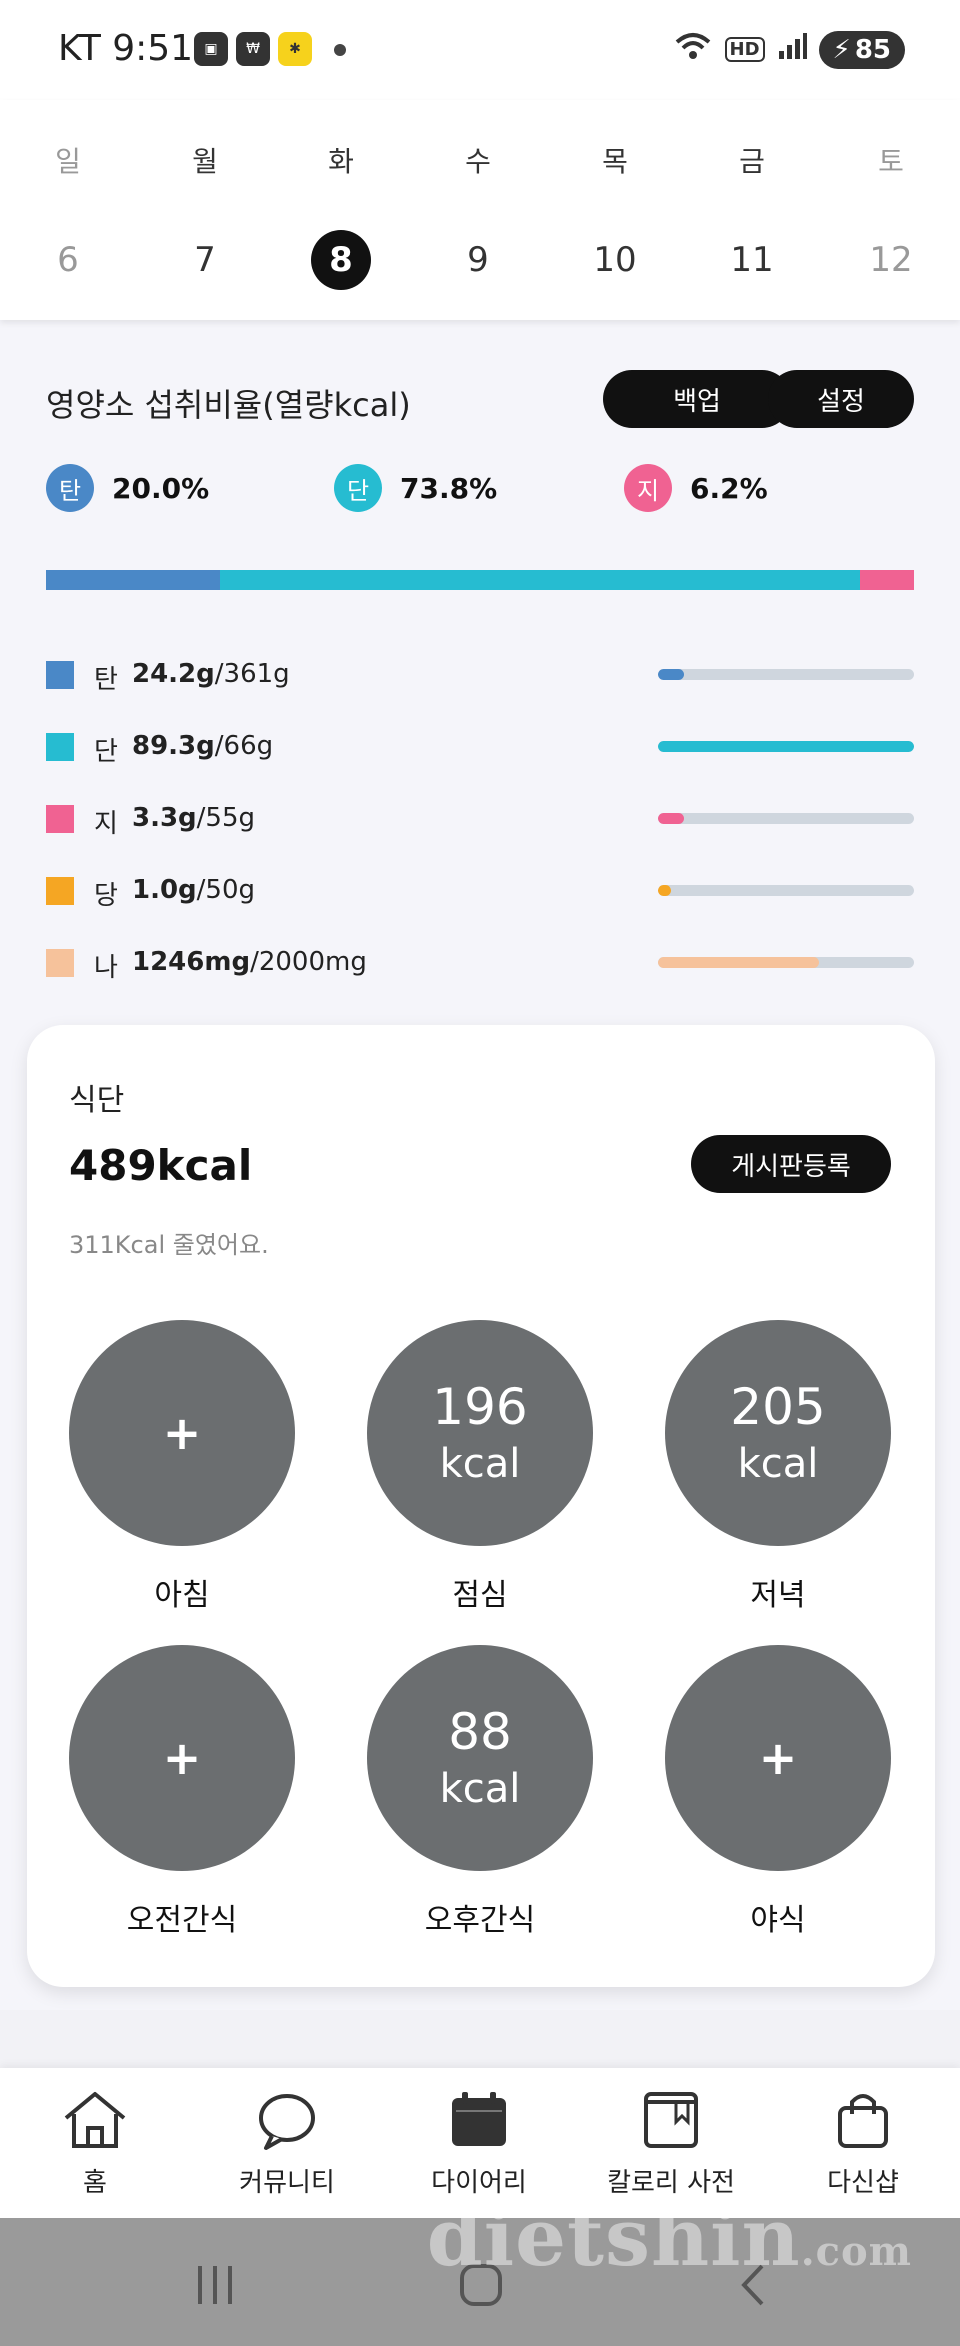 The width and height of the screenshot is (960, 2346). I want to click on recent-apps-icon, so click(215, 2285).